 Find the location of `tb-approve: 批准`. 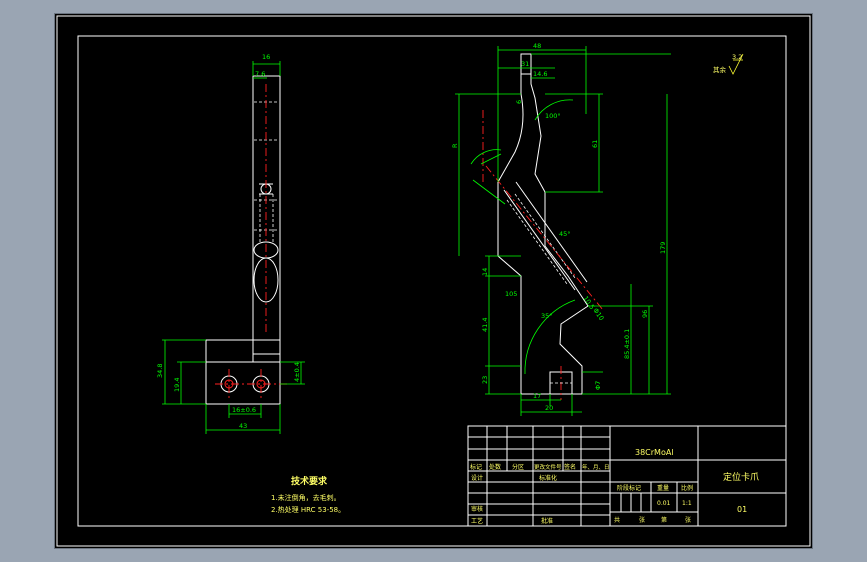

tb-approve: 批准 is located at coordinates (547, 521).